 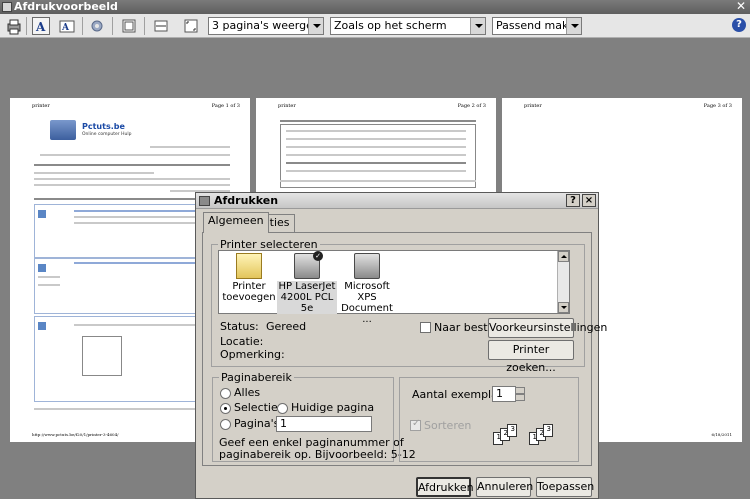 I want to click on page-header-right: Page 3 of 3, so click(x=717, y=106).